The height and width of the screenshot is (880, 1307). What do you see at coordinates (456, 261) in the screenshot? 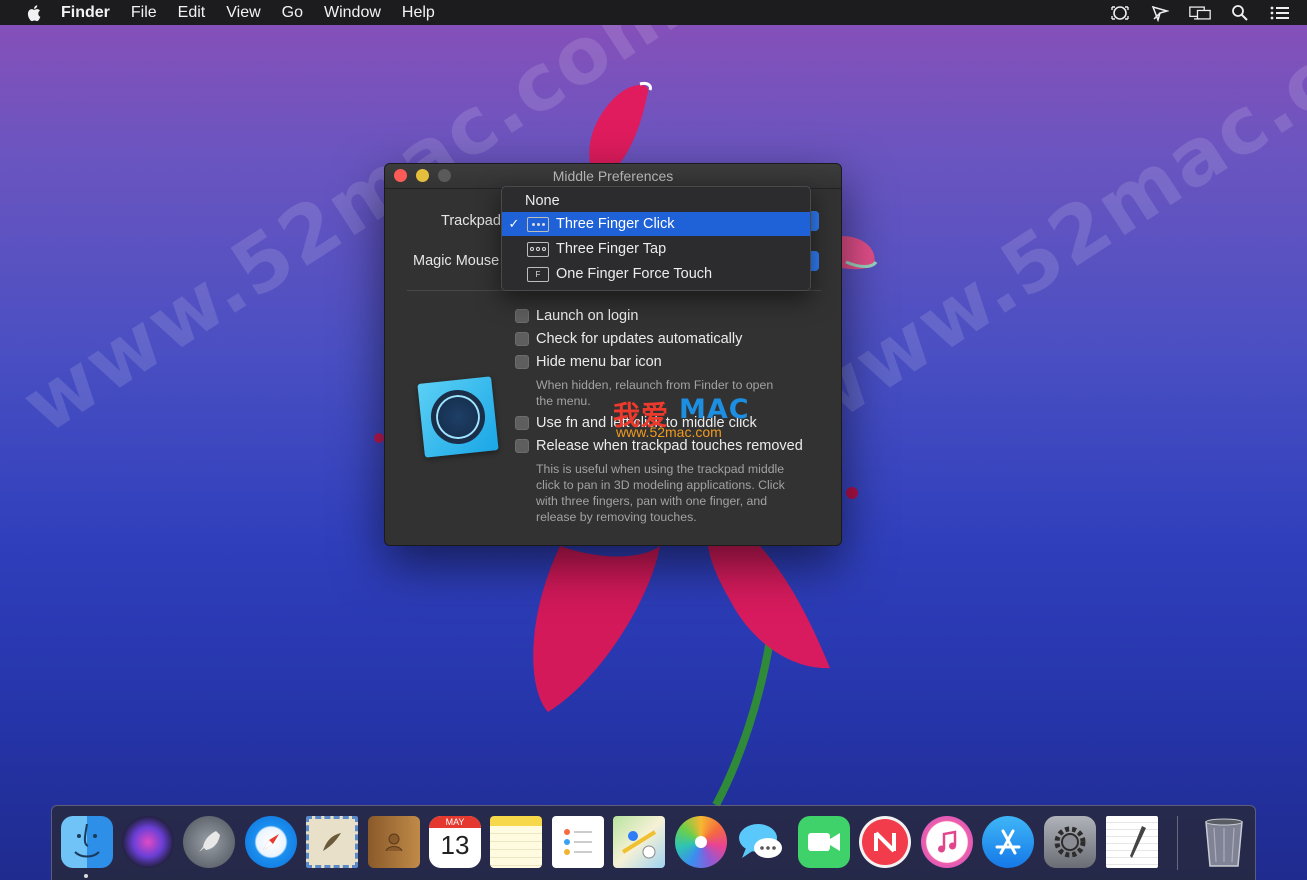
I see `magic-mouse-label: Magic Mouse` at bounding box center [456, 261].